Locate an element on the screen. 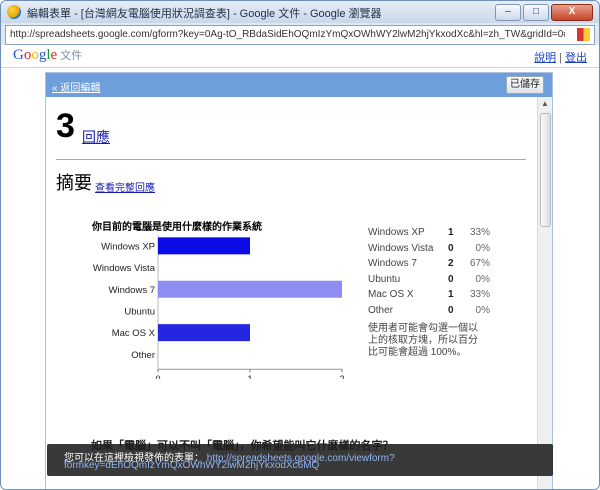 This screenshot has height=490, width=600. x-tick-label: 2 is located at coordinates (341, 376).